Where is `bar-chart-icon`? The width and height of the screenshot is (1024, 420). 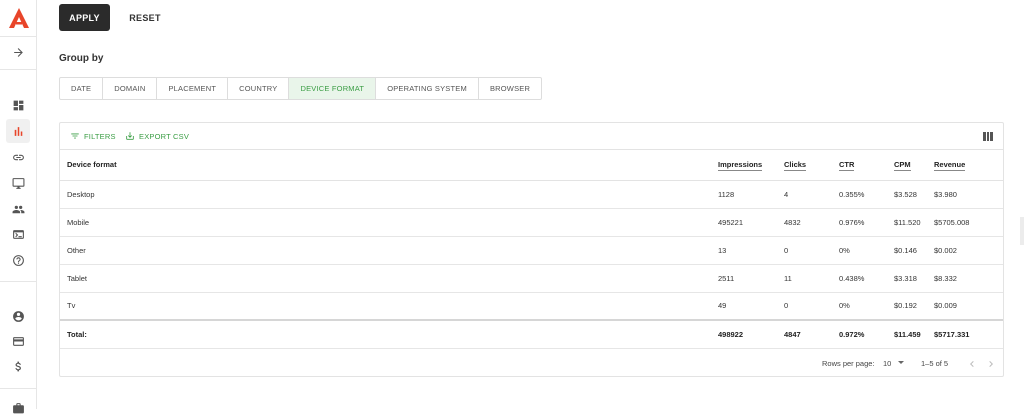 bar-chart-icon is located at coordinates (18, 131).